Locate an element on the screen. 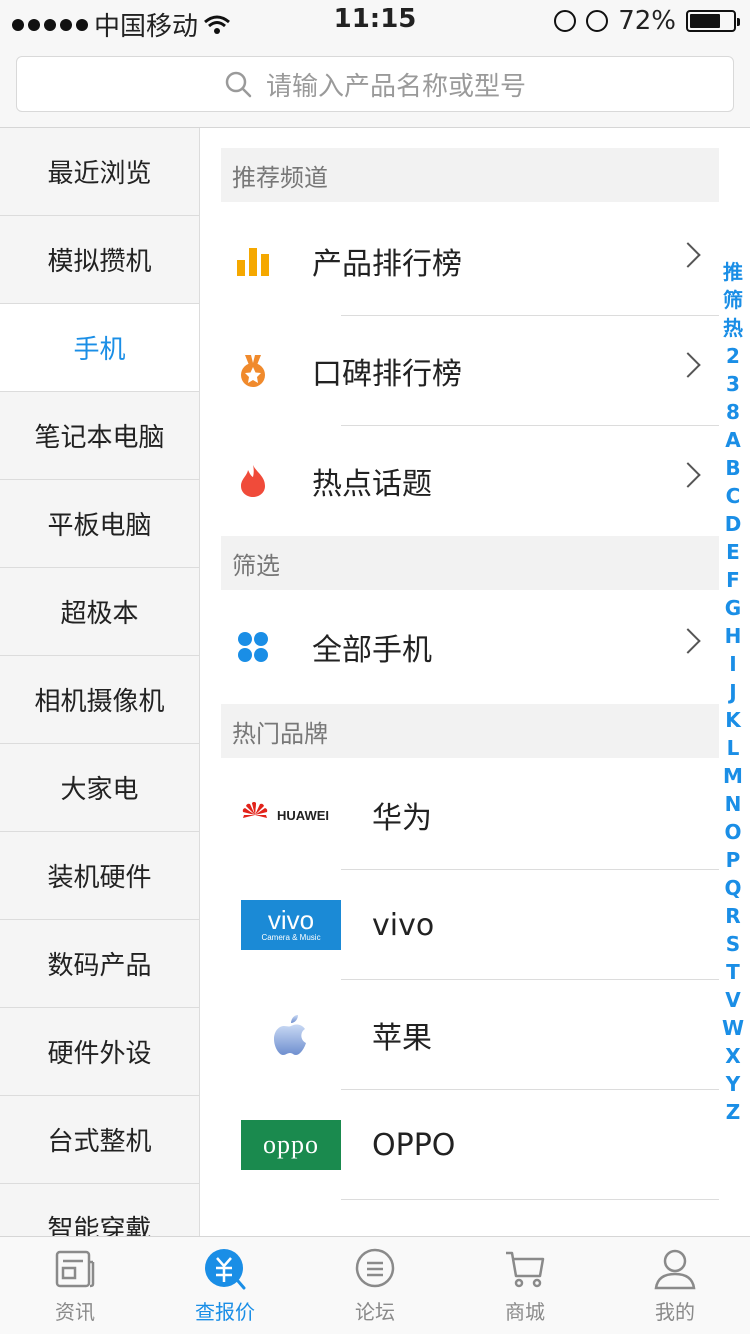  alpha-index-letter: P is located at coordinates (733, 860).